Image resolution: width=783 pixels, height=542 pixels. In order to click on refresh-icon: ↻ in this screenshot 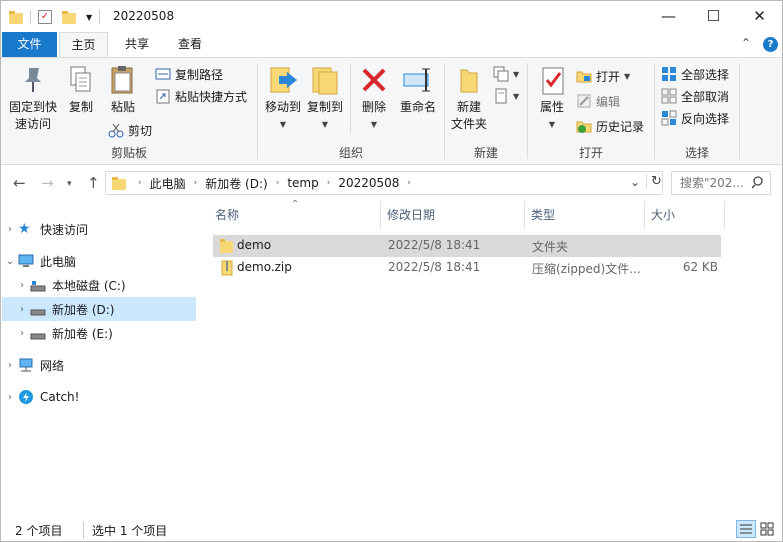, I will do `click(654, 181)`.